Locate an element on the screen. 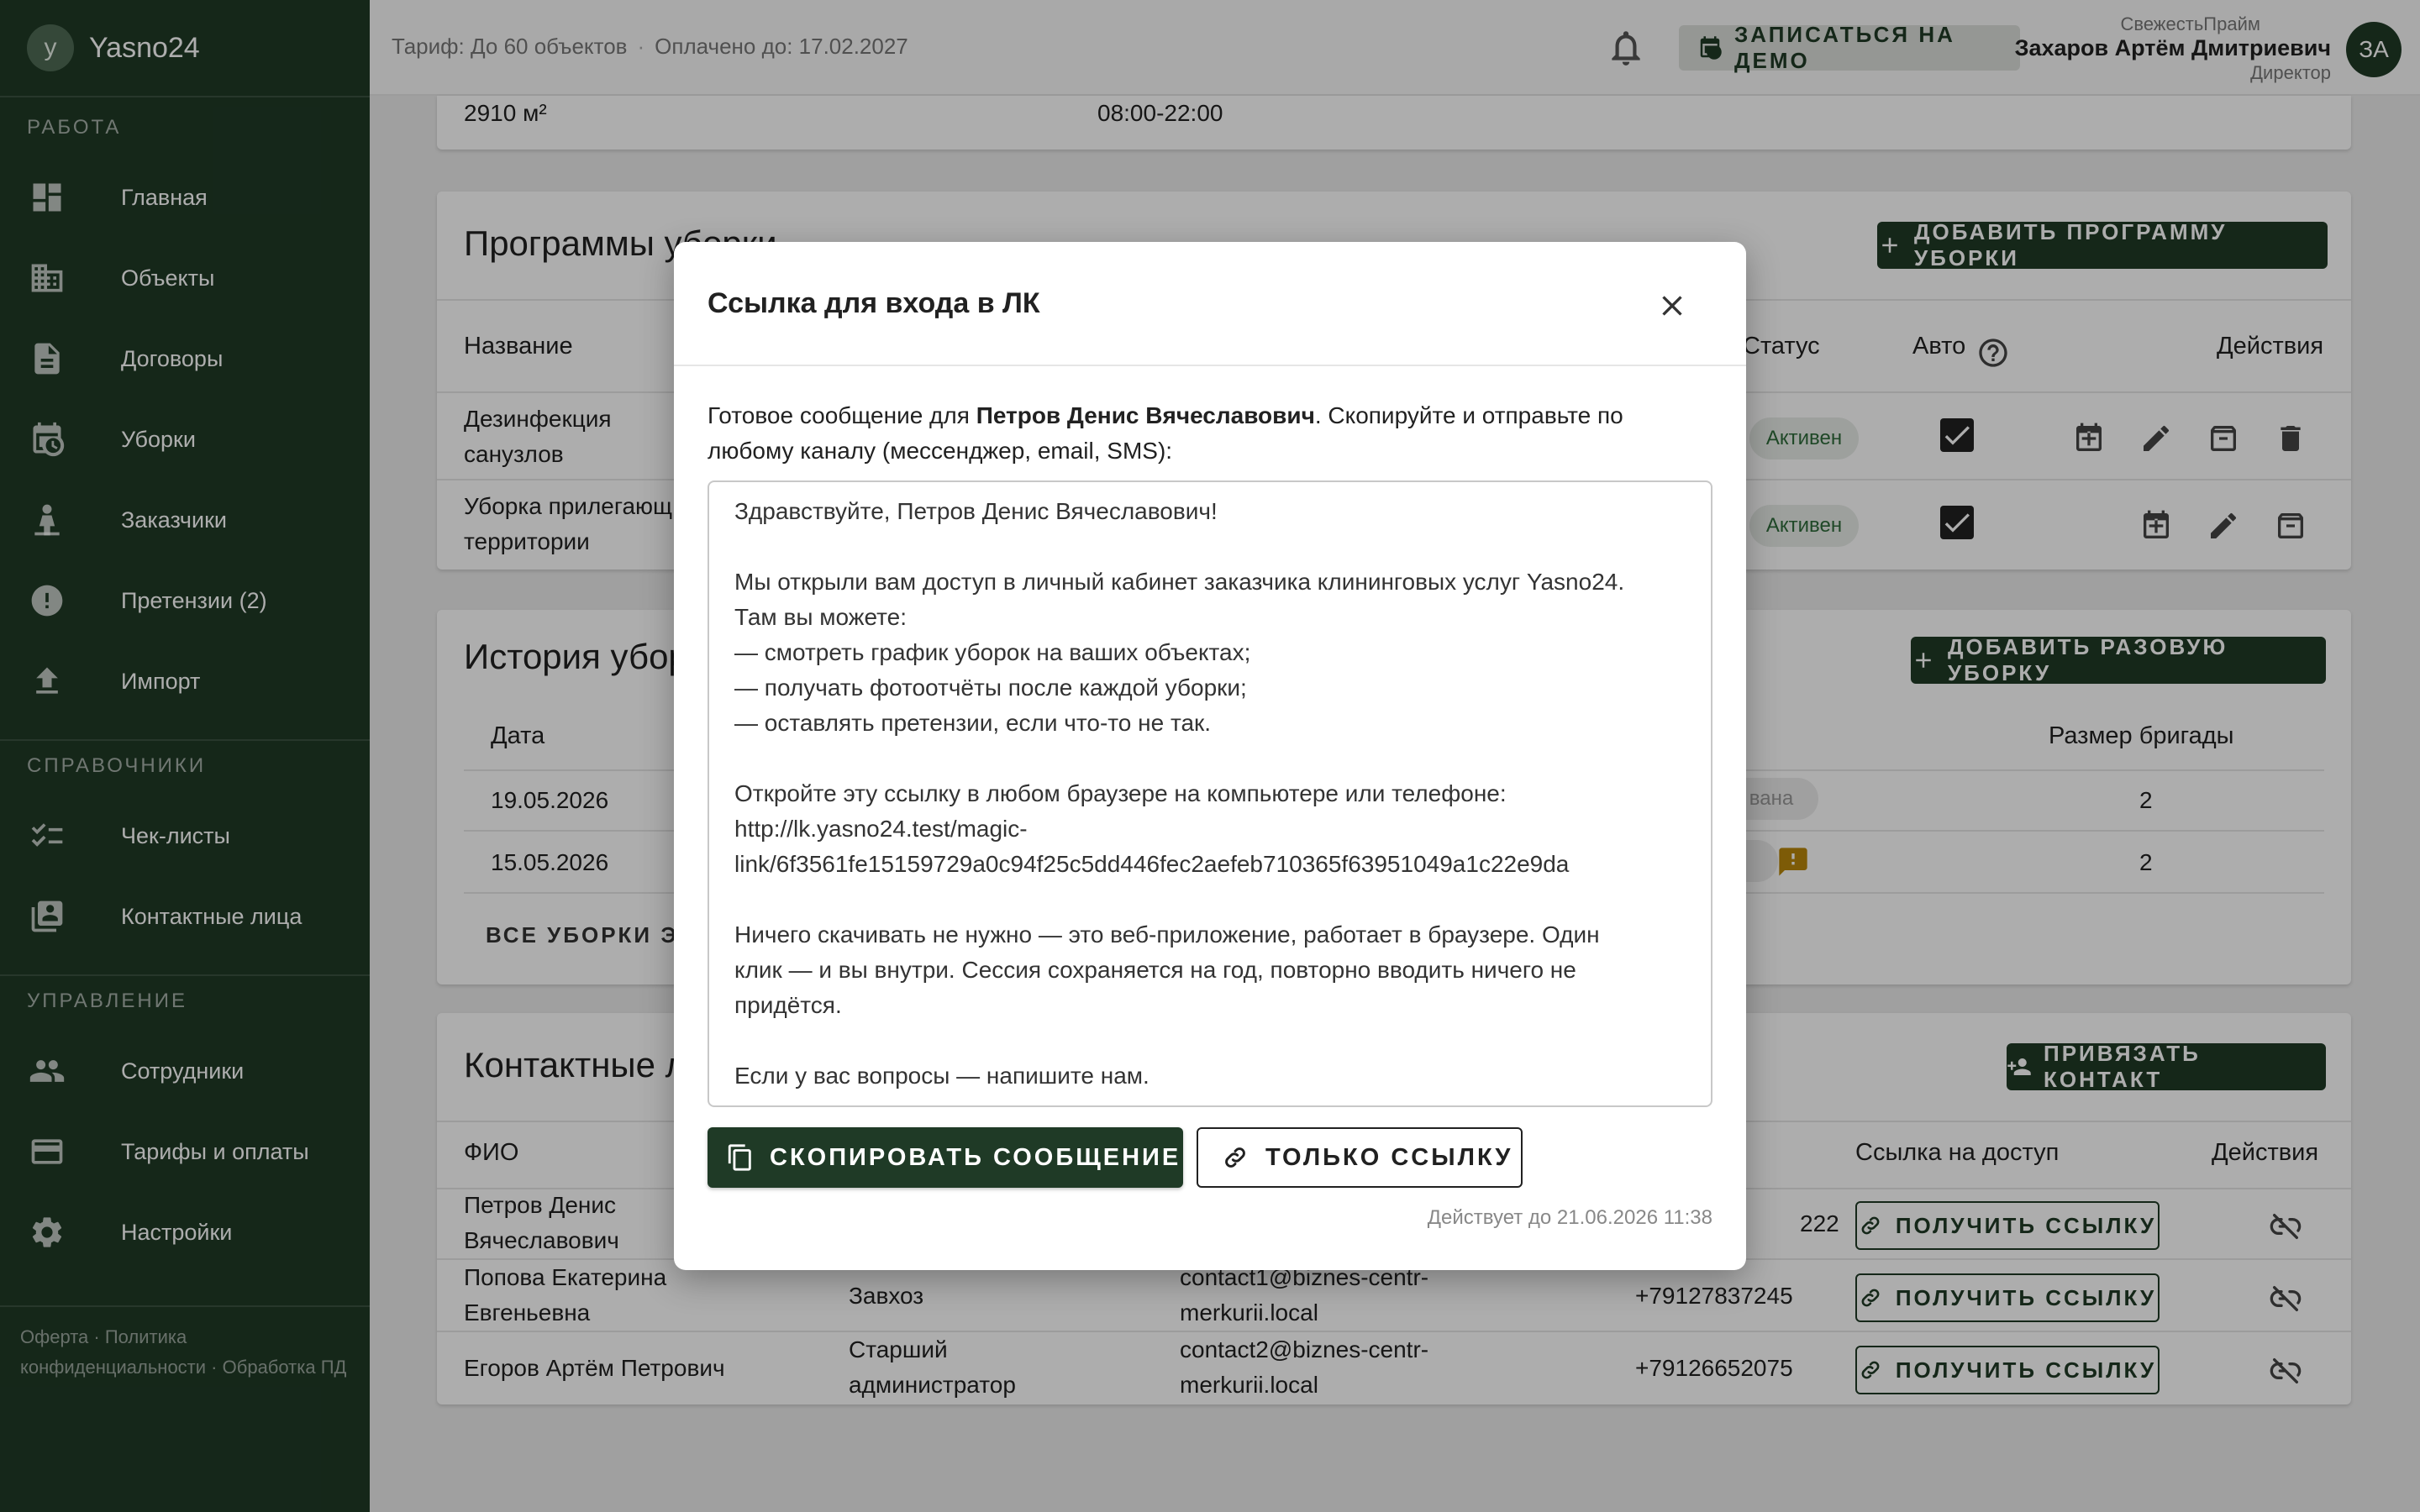  intro-suffix: . Скопируйте и отправьте по is located at coordinates (1468, 415).